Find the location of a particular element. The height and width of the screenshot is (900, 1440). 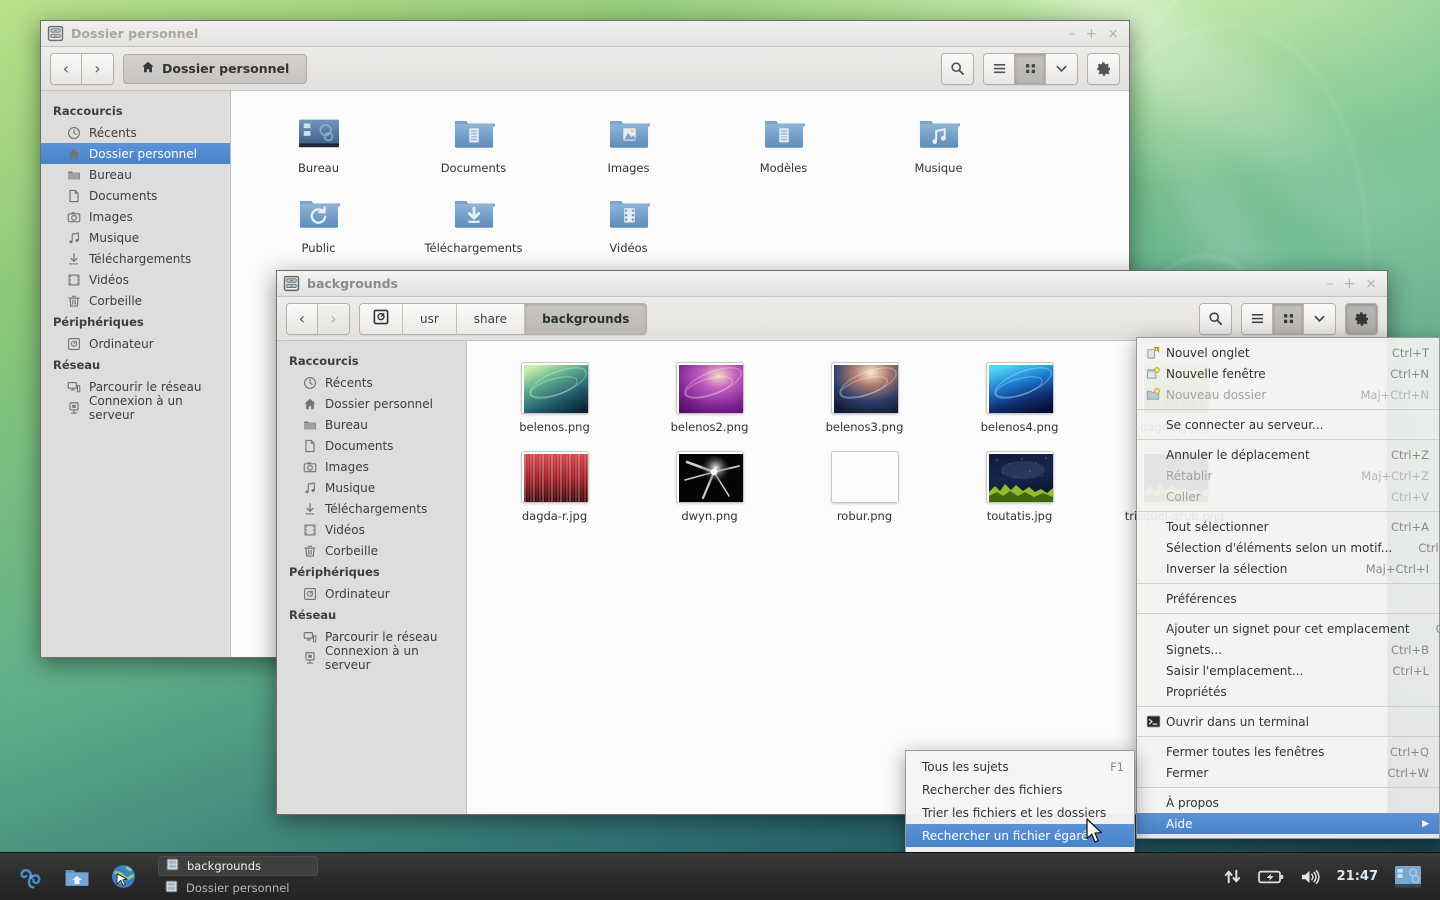

file-item: Bureau is located at coordinates (318, 147).